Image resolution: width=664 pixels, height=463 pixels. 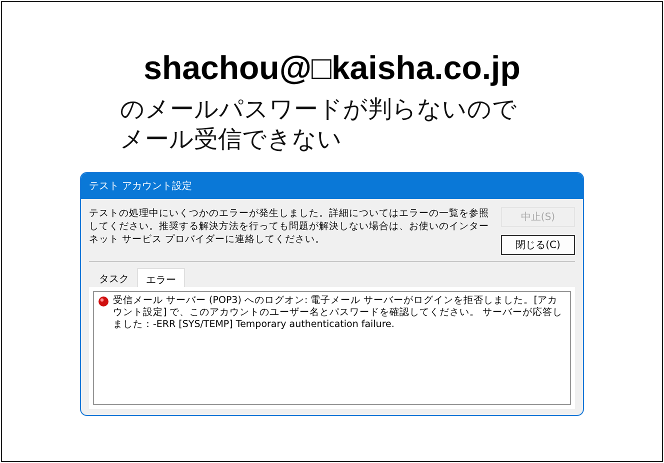 I want to click on tab: タスク, so click(x=114, y=279).